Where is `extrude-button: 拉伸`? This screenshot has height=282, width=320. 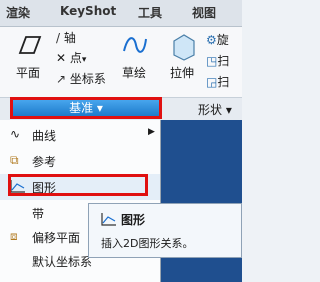
extrude-button: 拉伸 is located at coordinates (182, 56).